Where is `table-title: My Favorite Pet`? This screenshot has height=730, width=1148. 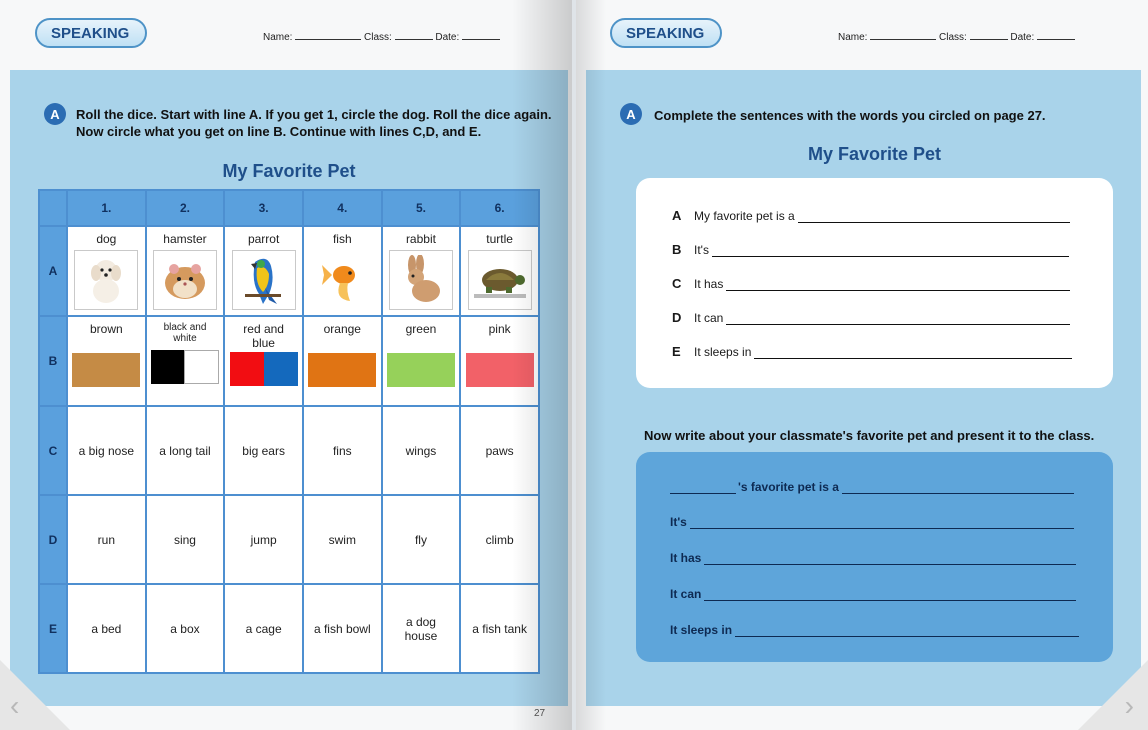
table-title: My Favorite Pet is located at coordinates (289, 171).